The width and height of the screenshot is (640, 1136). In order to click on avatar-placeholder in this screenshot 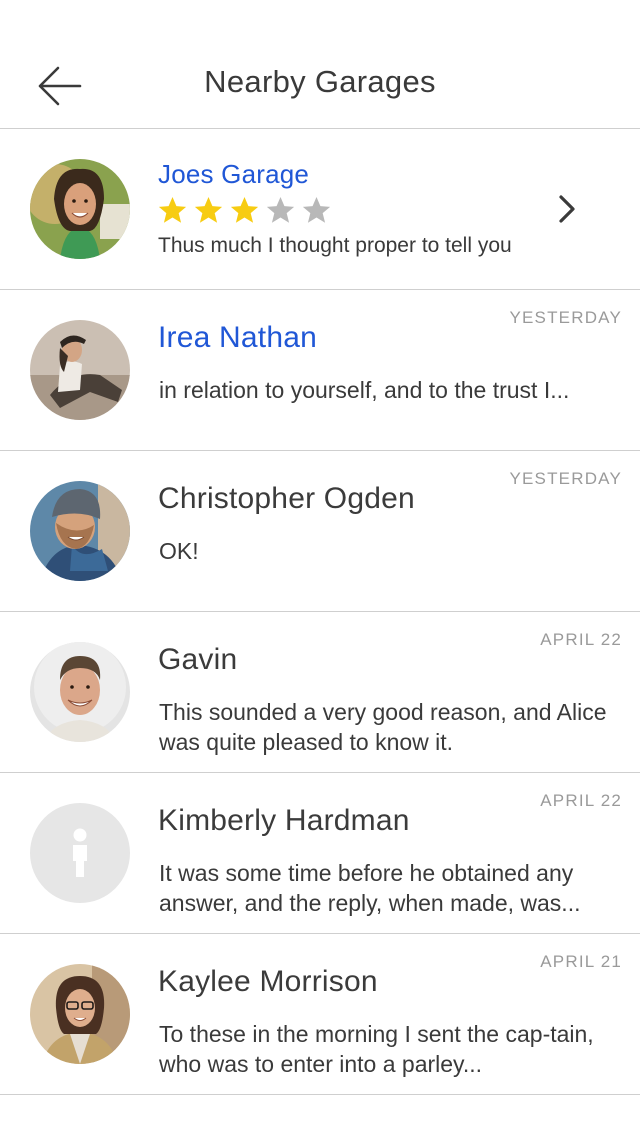, I will do `click(80, 853)`.